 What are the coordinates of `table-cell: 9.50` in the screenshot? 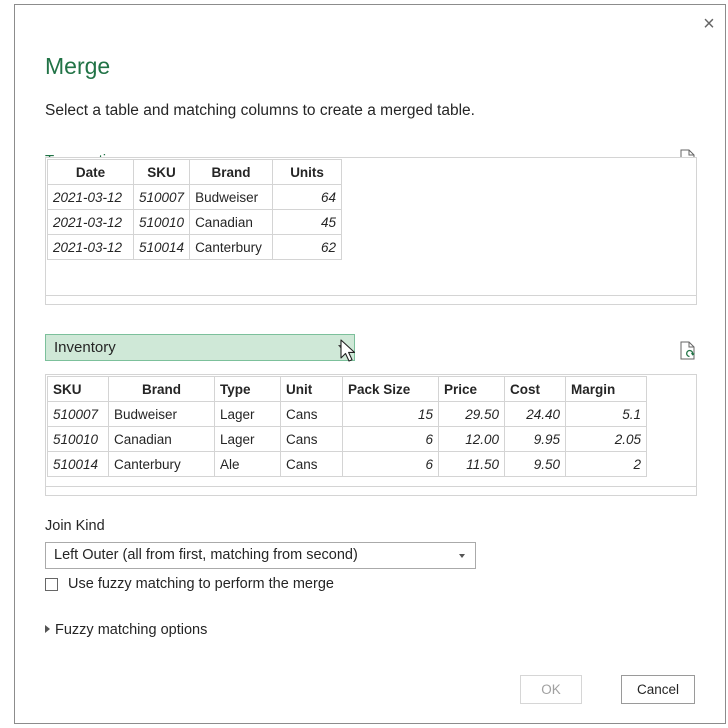 It's located at (535, 464).